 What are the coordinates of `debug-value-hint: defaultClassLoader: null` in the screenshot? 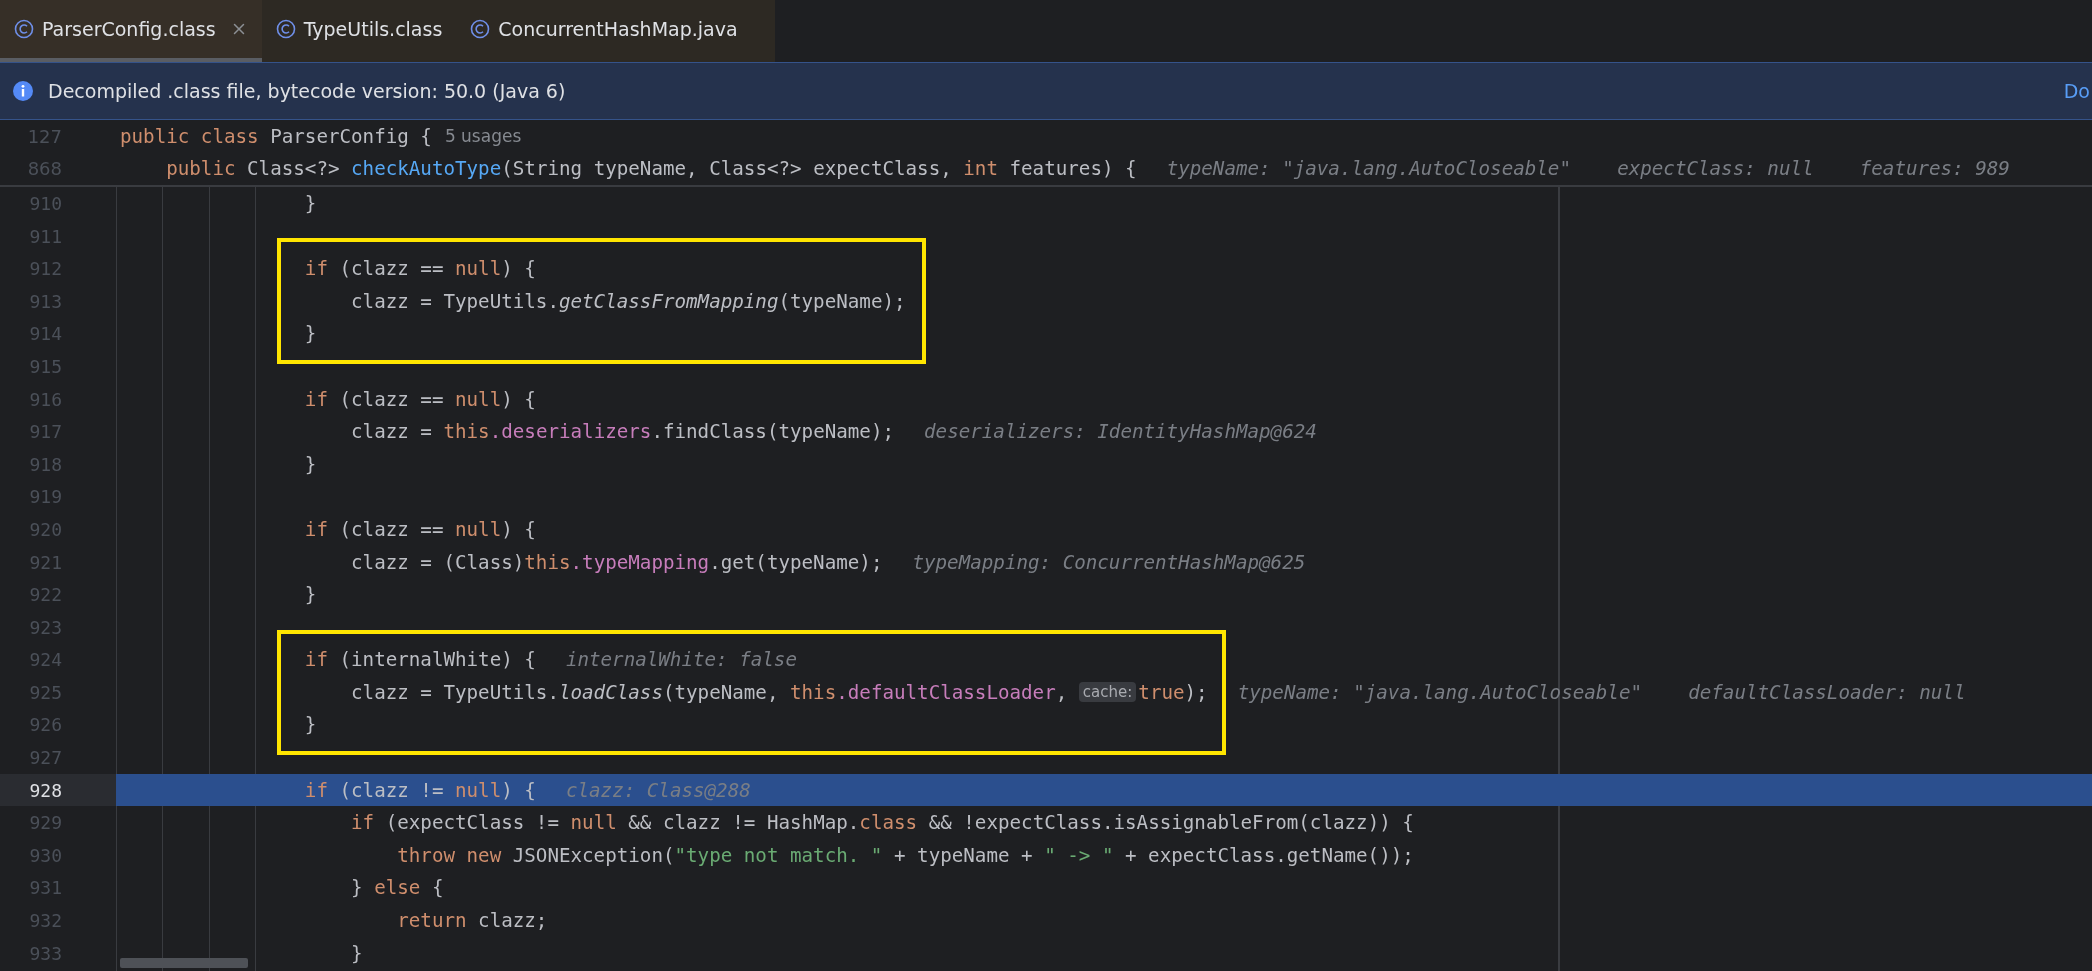 It's located at (1827, 692).